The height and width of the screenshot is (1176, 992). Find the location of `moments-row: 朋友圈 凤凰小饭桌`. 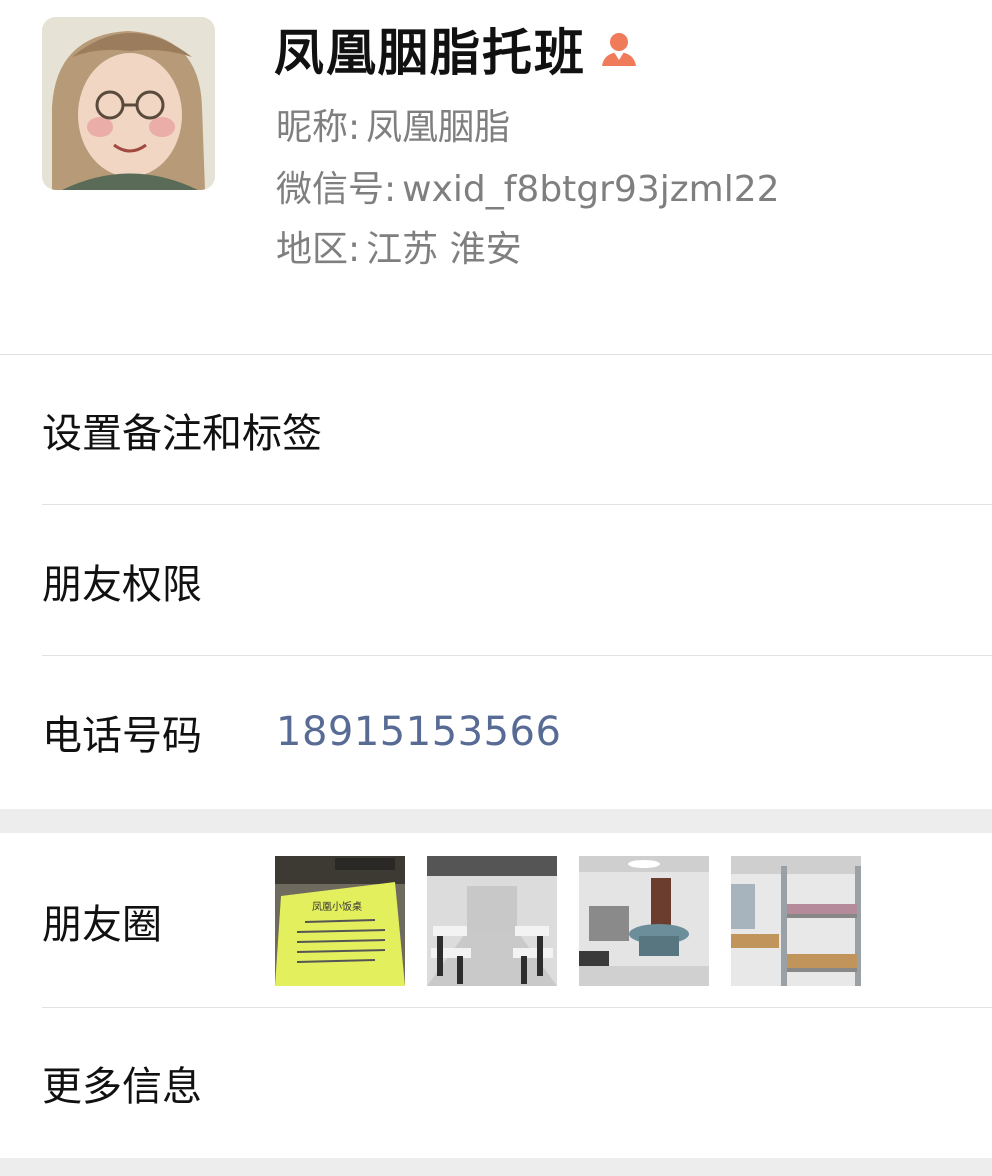

moments-row: 朋友圈 凤凰小饭桌 is located at coordinates (496, 920).